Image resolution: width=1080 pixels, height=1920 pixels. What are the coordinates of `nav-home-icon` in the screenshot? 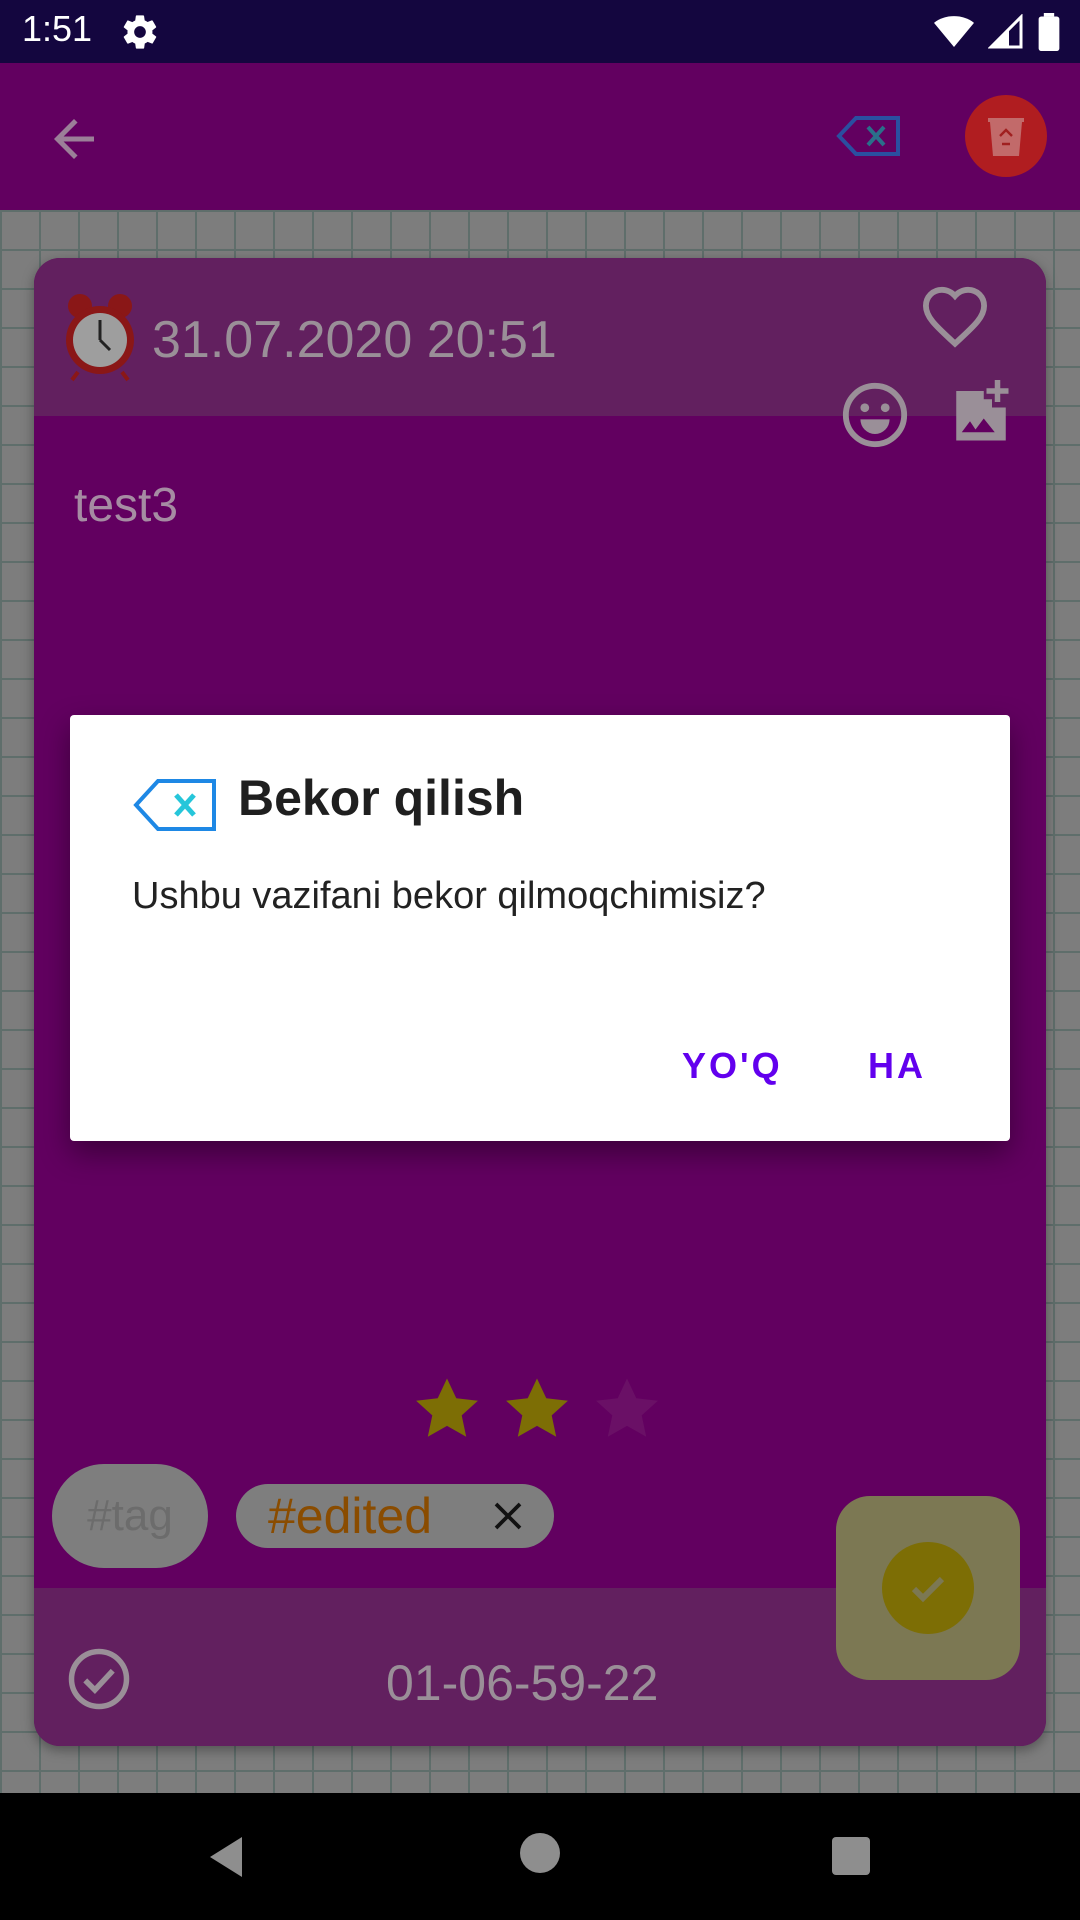 It's located at (540, 1853).